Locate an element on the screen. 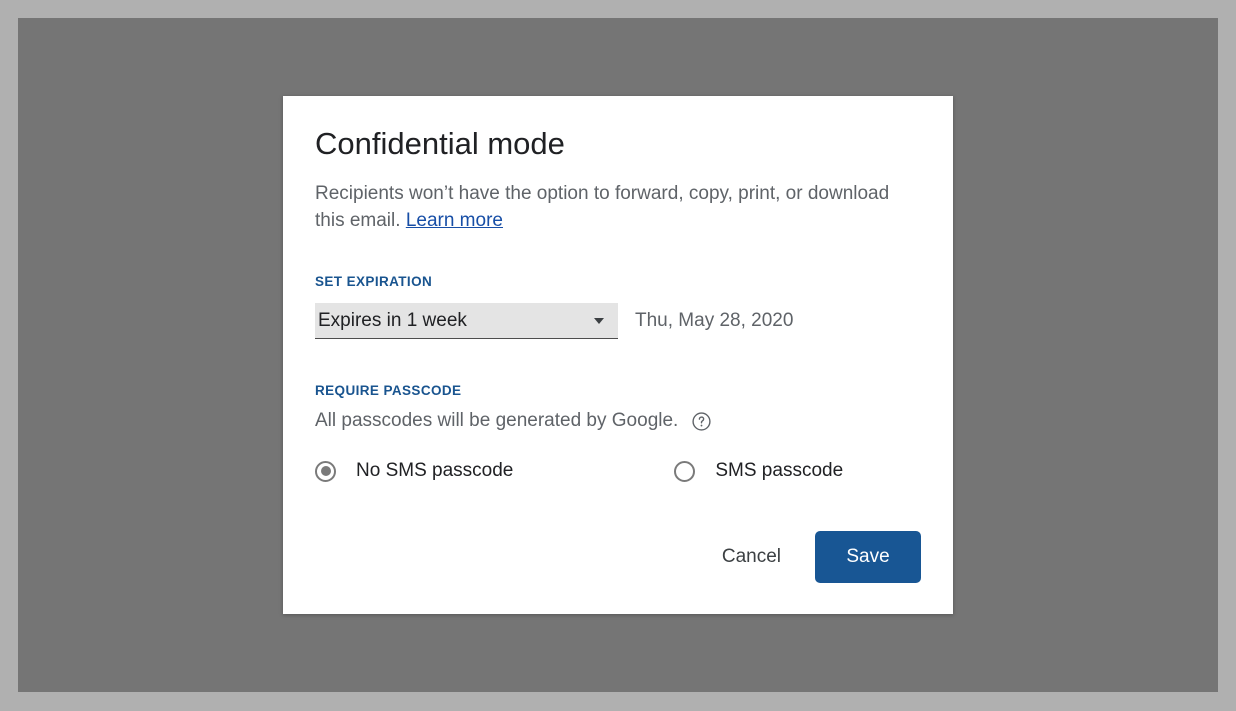 The image size is (1236, 711). expiration-select-value: Expires in 1 week is located at coordinates (392, 320).